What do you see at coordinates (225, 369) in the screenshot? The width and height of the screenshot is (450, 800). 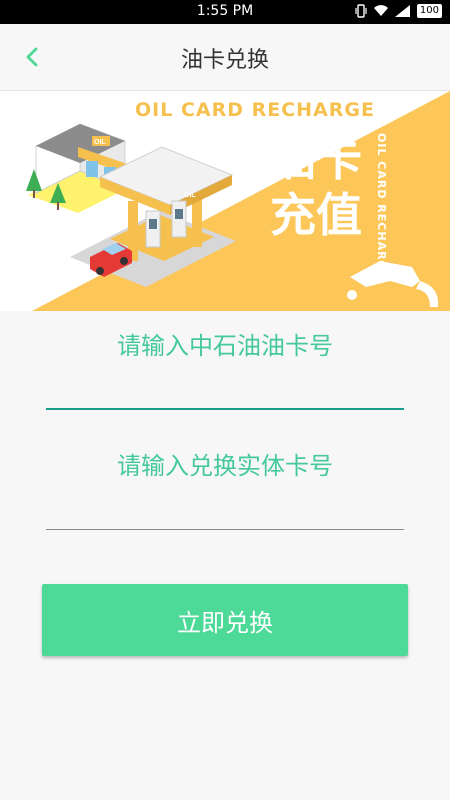 I see `oil-card-number-input: 请输入中石油油卡号` at bounding box center [225, 369].